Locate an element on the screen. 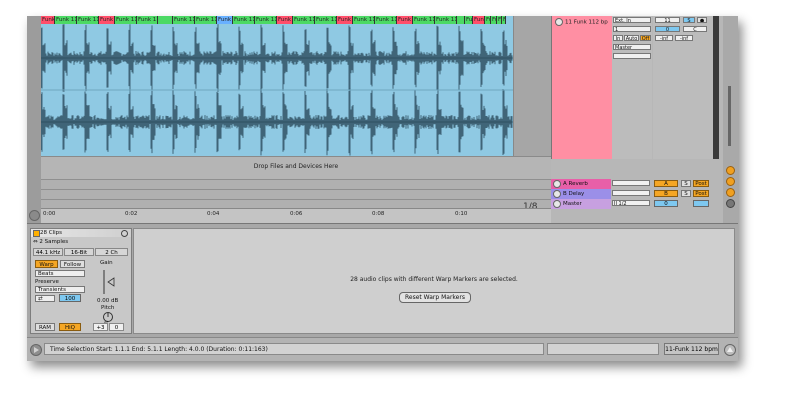 The image size is (800, 400). detail-toggle-icon is located at coordinates (730, 350).